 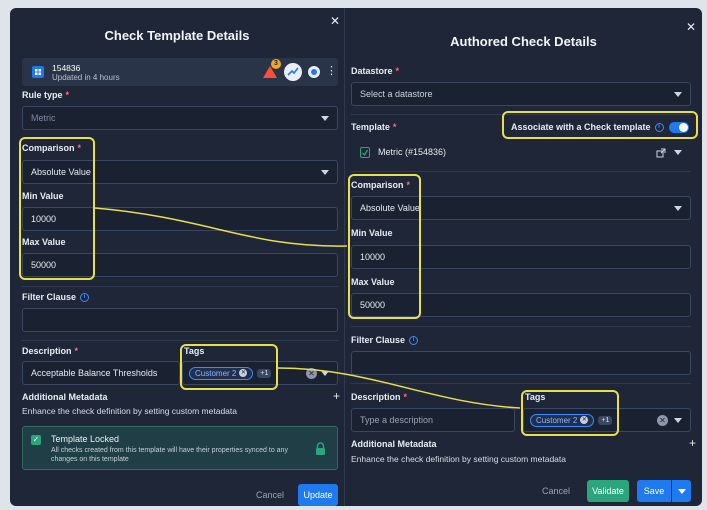 I want to click on description-input: Acceptable Balance Thresholds, so click(x=101, y=373).